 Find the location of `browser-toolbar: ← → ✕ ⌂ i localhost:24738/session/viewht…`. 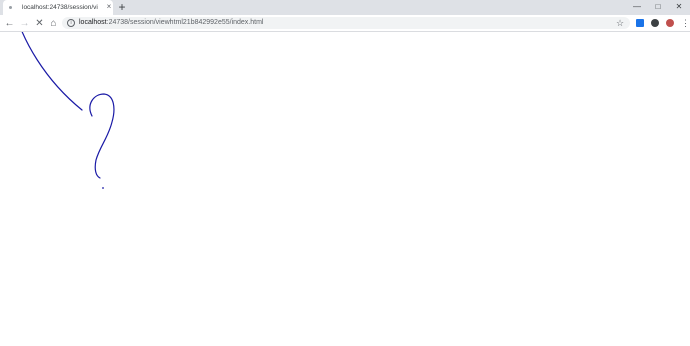

browser-toolbar: ← → ✕ ⌂ i localhost:24738/session/viewht… is located at coordinates (345, 23).